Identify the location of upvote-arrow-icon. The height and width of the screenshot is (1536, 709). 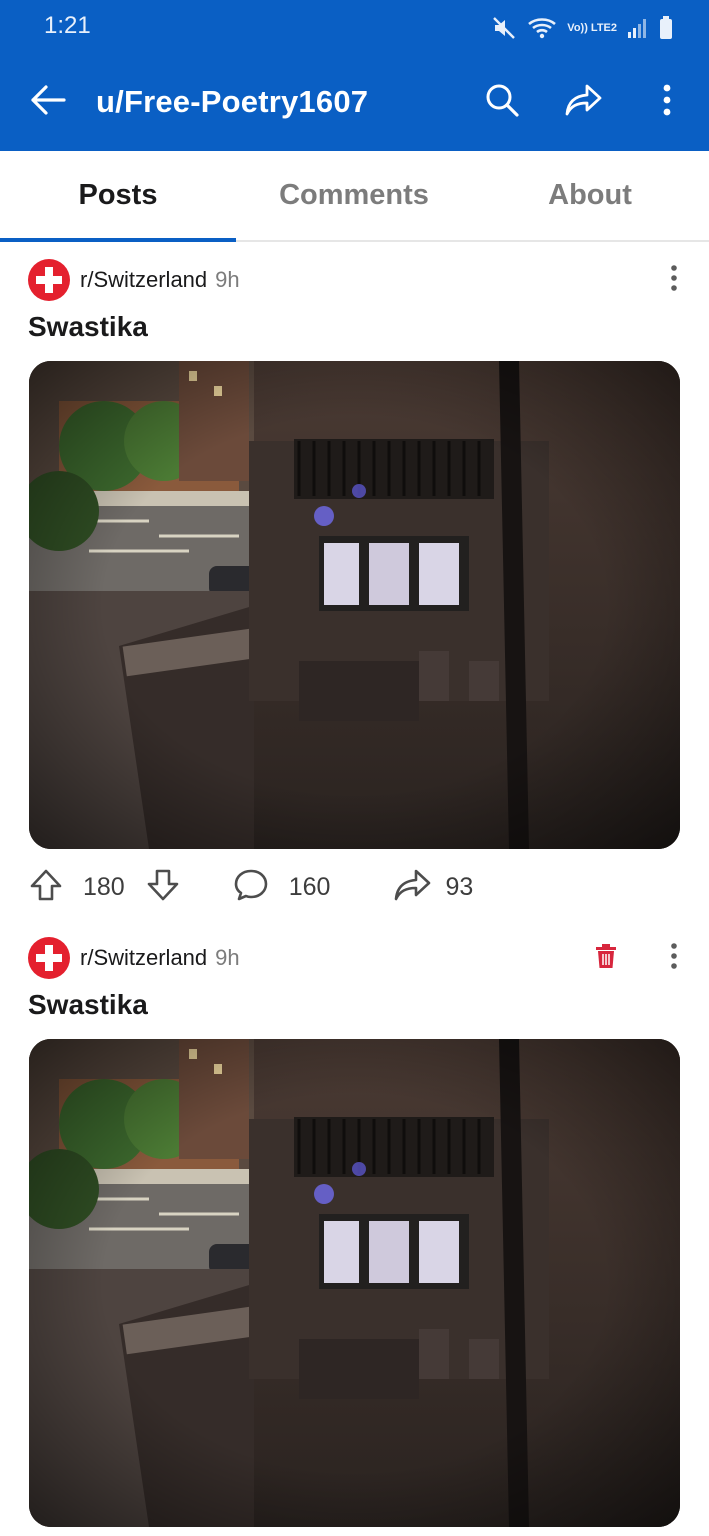
(46, 887).